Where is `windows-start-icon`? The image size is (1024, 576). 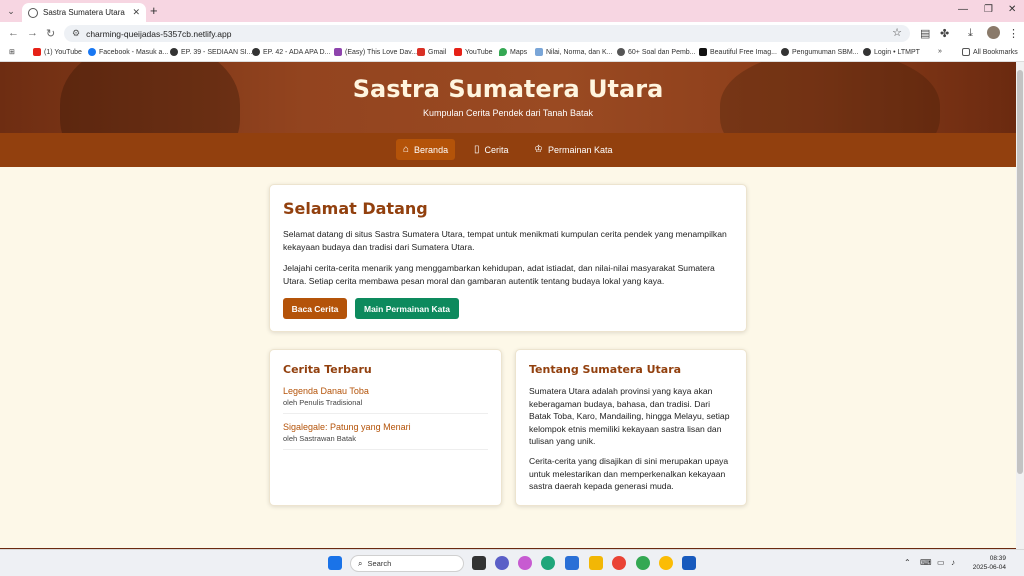 windows-start-icon is located at coordinates (335, 563).